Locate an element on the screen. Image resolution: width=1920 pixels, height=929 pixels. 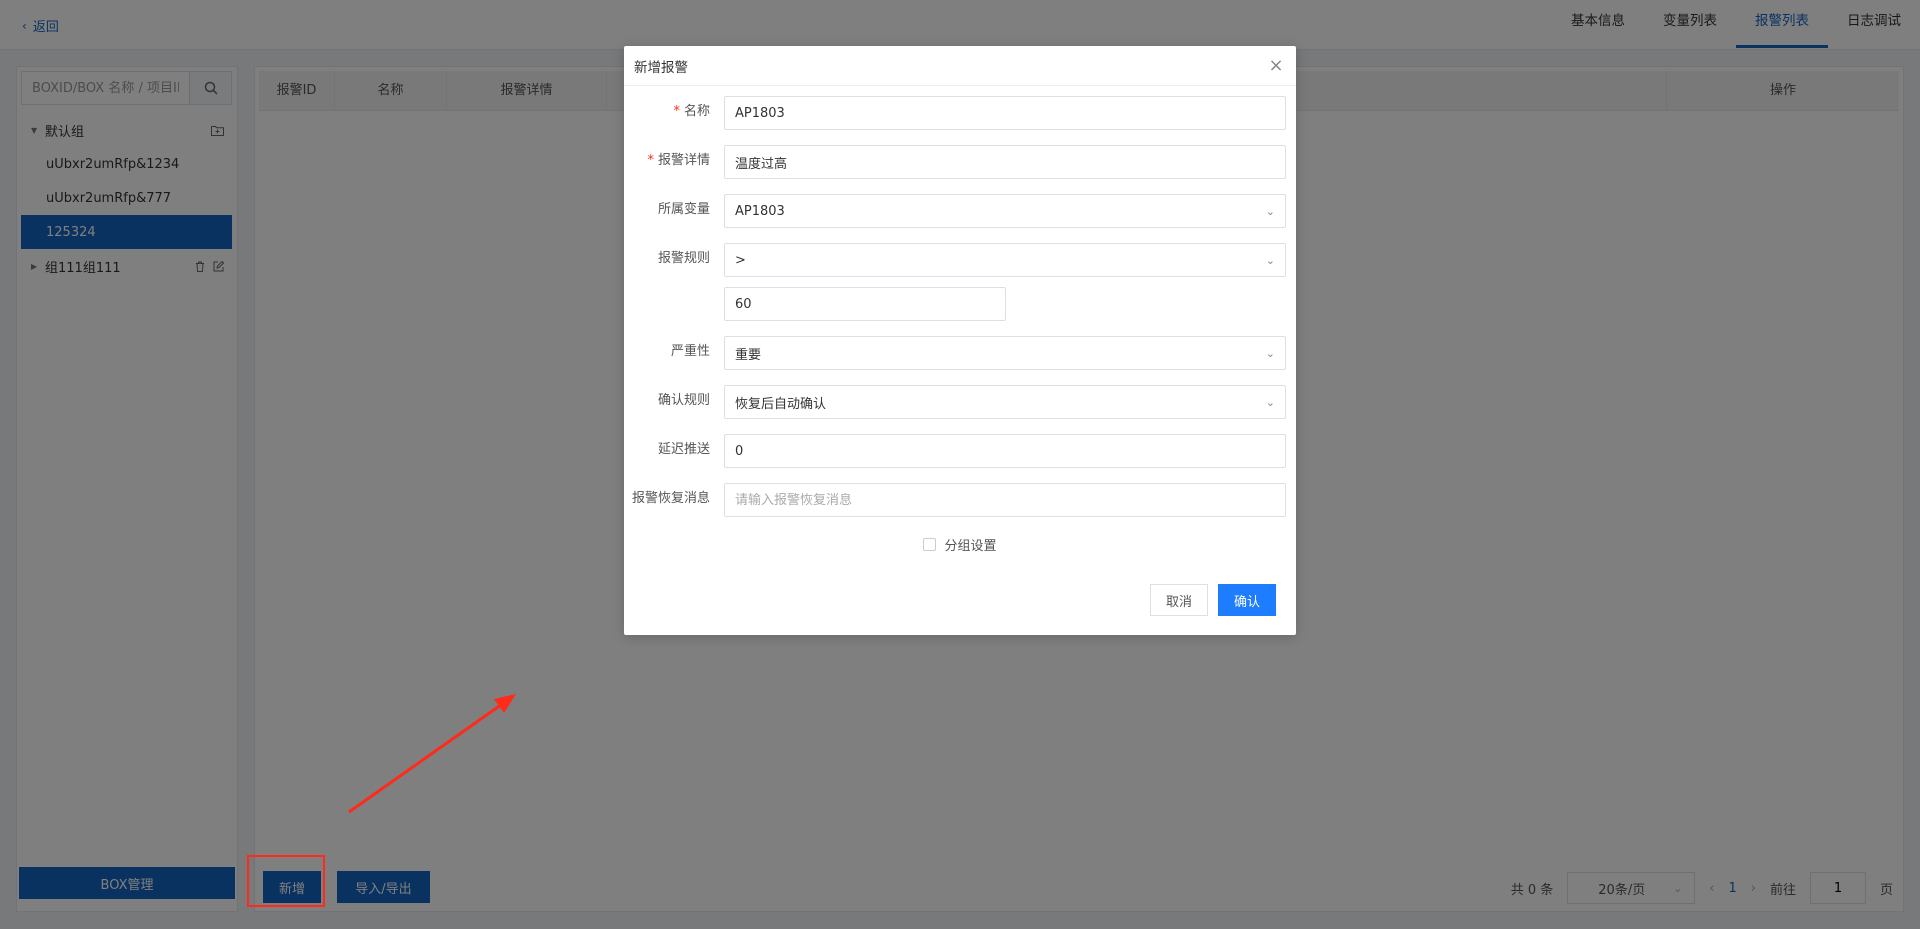
dialog-header: 新增报警 × is located at coordinates (960, 66).